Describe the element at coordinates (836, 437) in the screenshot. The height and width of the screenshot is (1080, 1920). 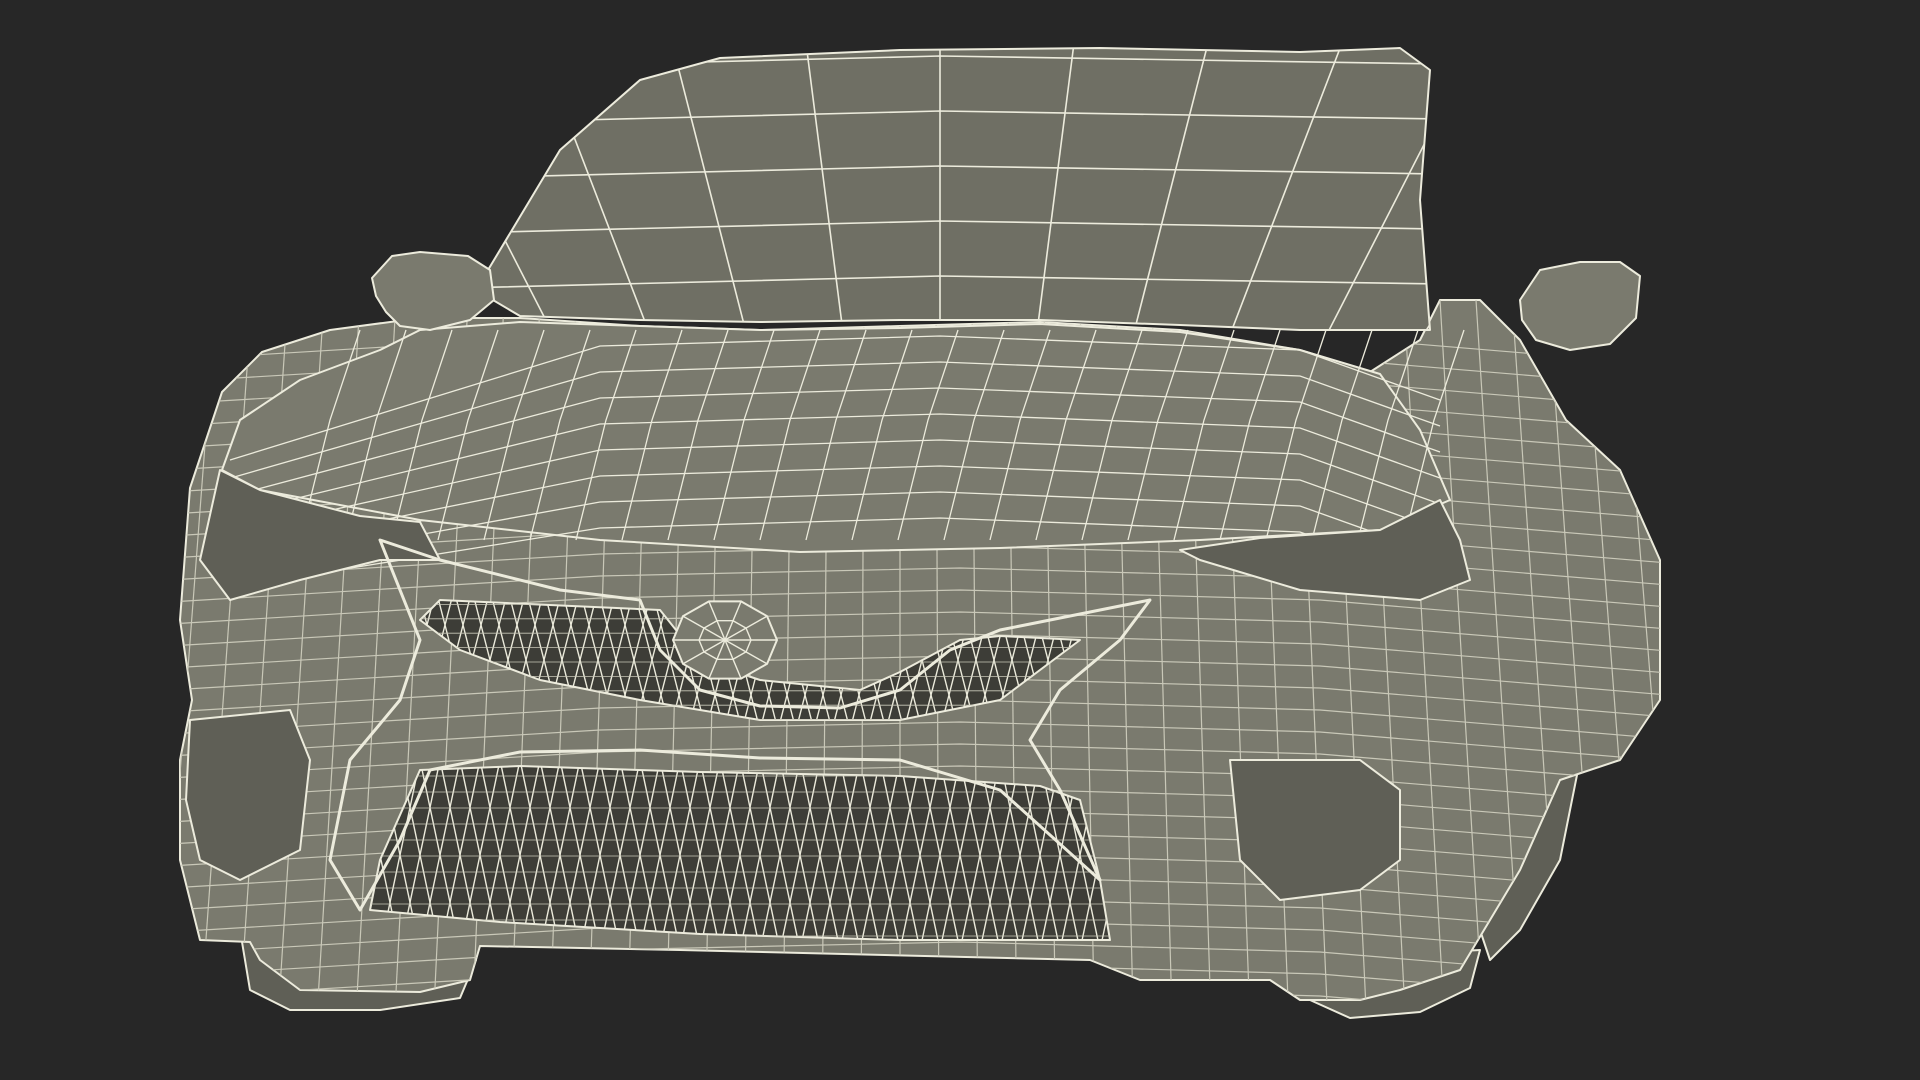
I see `hood` at that location.